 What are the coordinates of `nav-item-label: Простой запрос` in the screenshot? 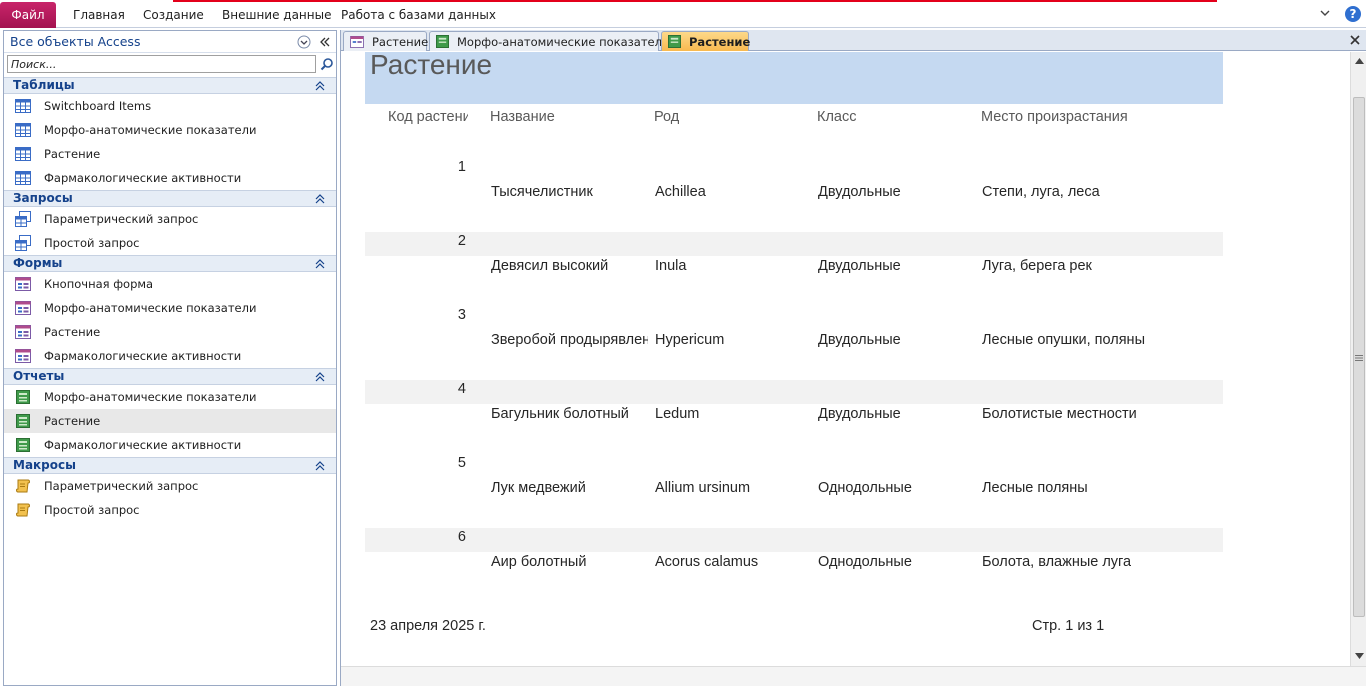 It's located at (92, 510).